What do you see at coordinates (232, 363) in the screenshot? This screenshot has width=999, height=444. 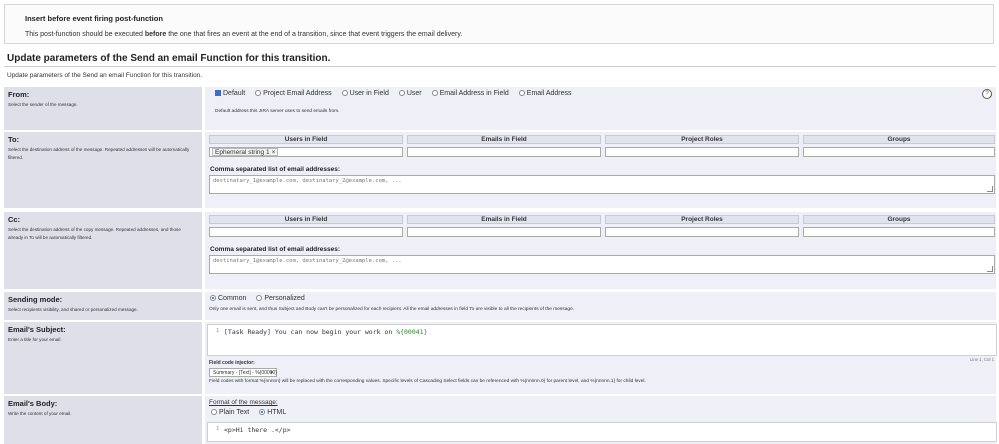 I see `injector-label: Field code injector:` at bounding box center [232, 363].